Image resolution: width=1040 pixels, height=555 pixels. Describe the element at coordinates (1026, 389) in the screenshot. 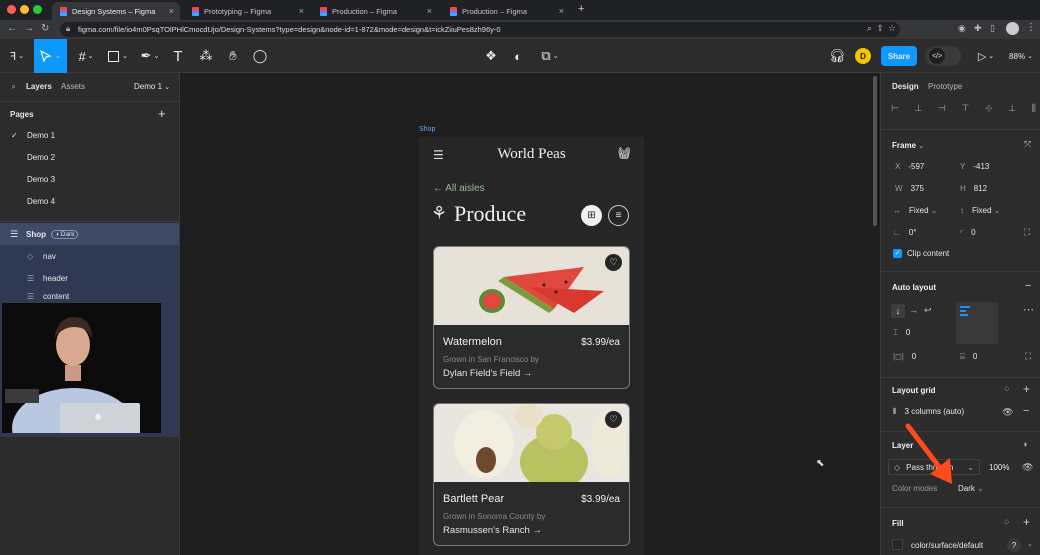

I see `add-layout-grid-button: +` at that location.